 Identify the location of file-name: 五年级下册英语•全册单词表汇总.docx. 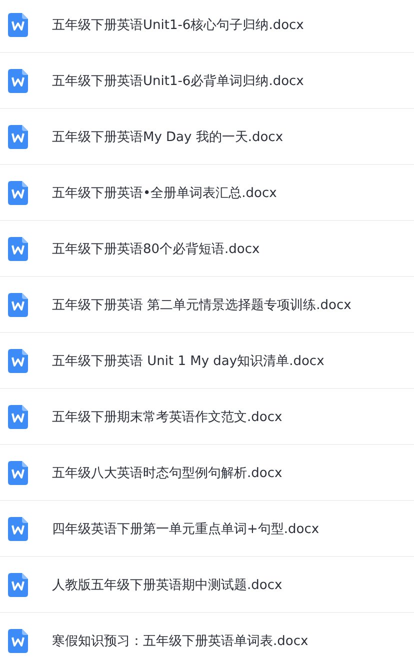
(164, 193).